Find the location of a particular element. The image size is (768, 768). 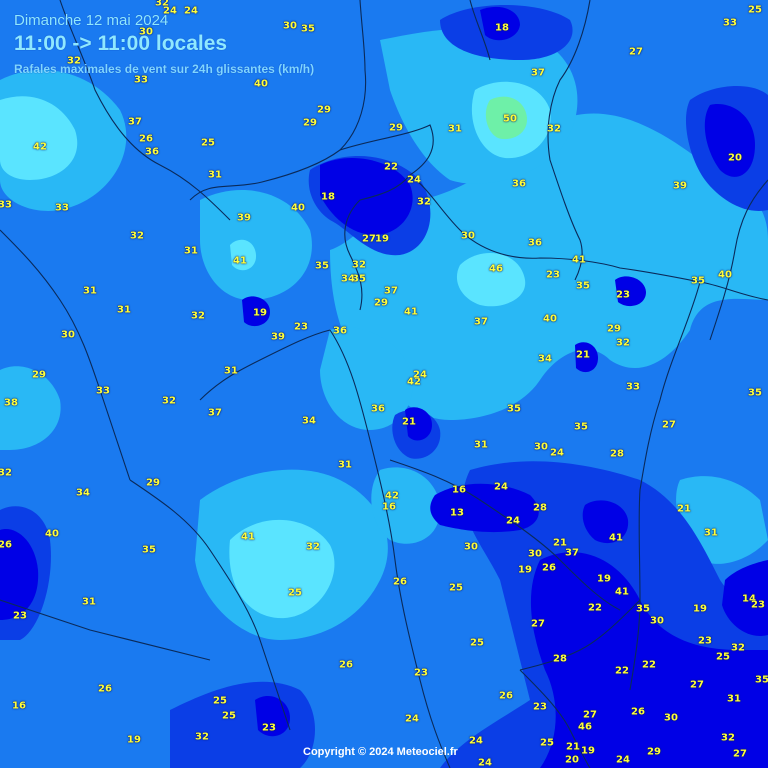

gust-label: 46 is located at coordinates (585, 727).